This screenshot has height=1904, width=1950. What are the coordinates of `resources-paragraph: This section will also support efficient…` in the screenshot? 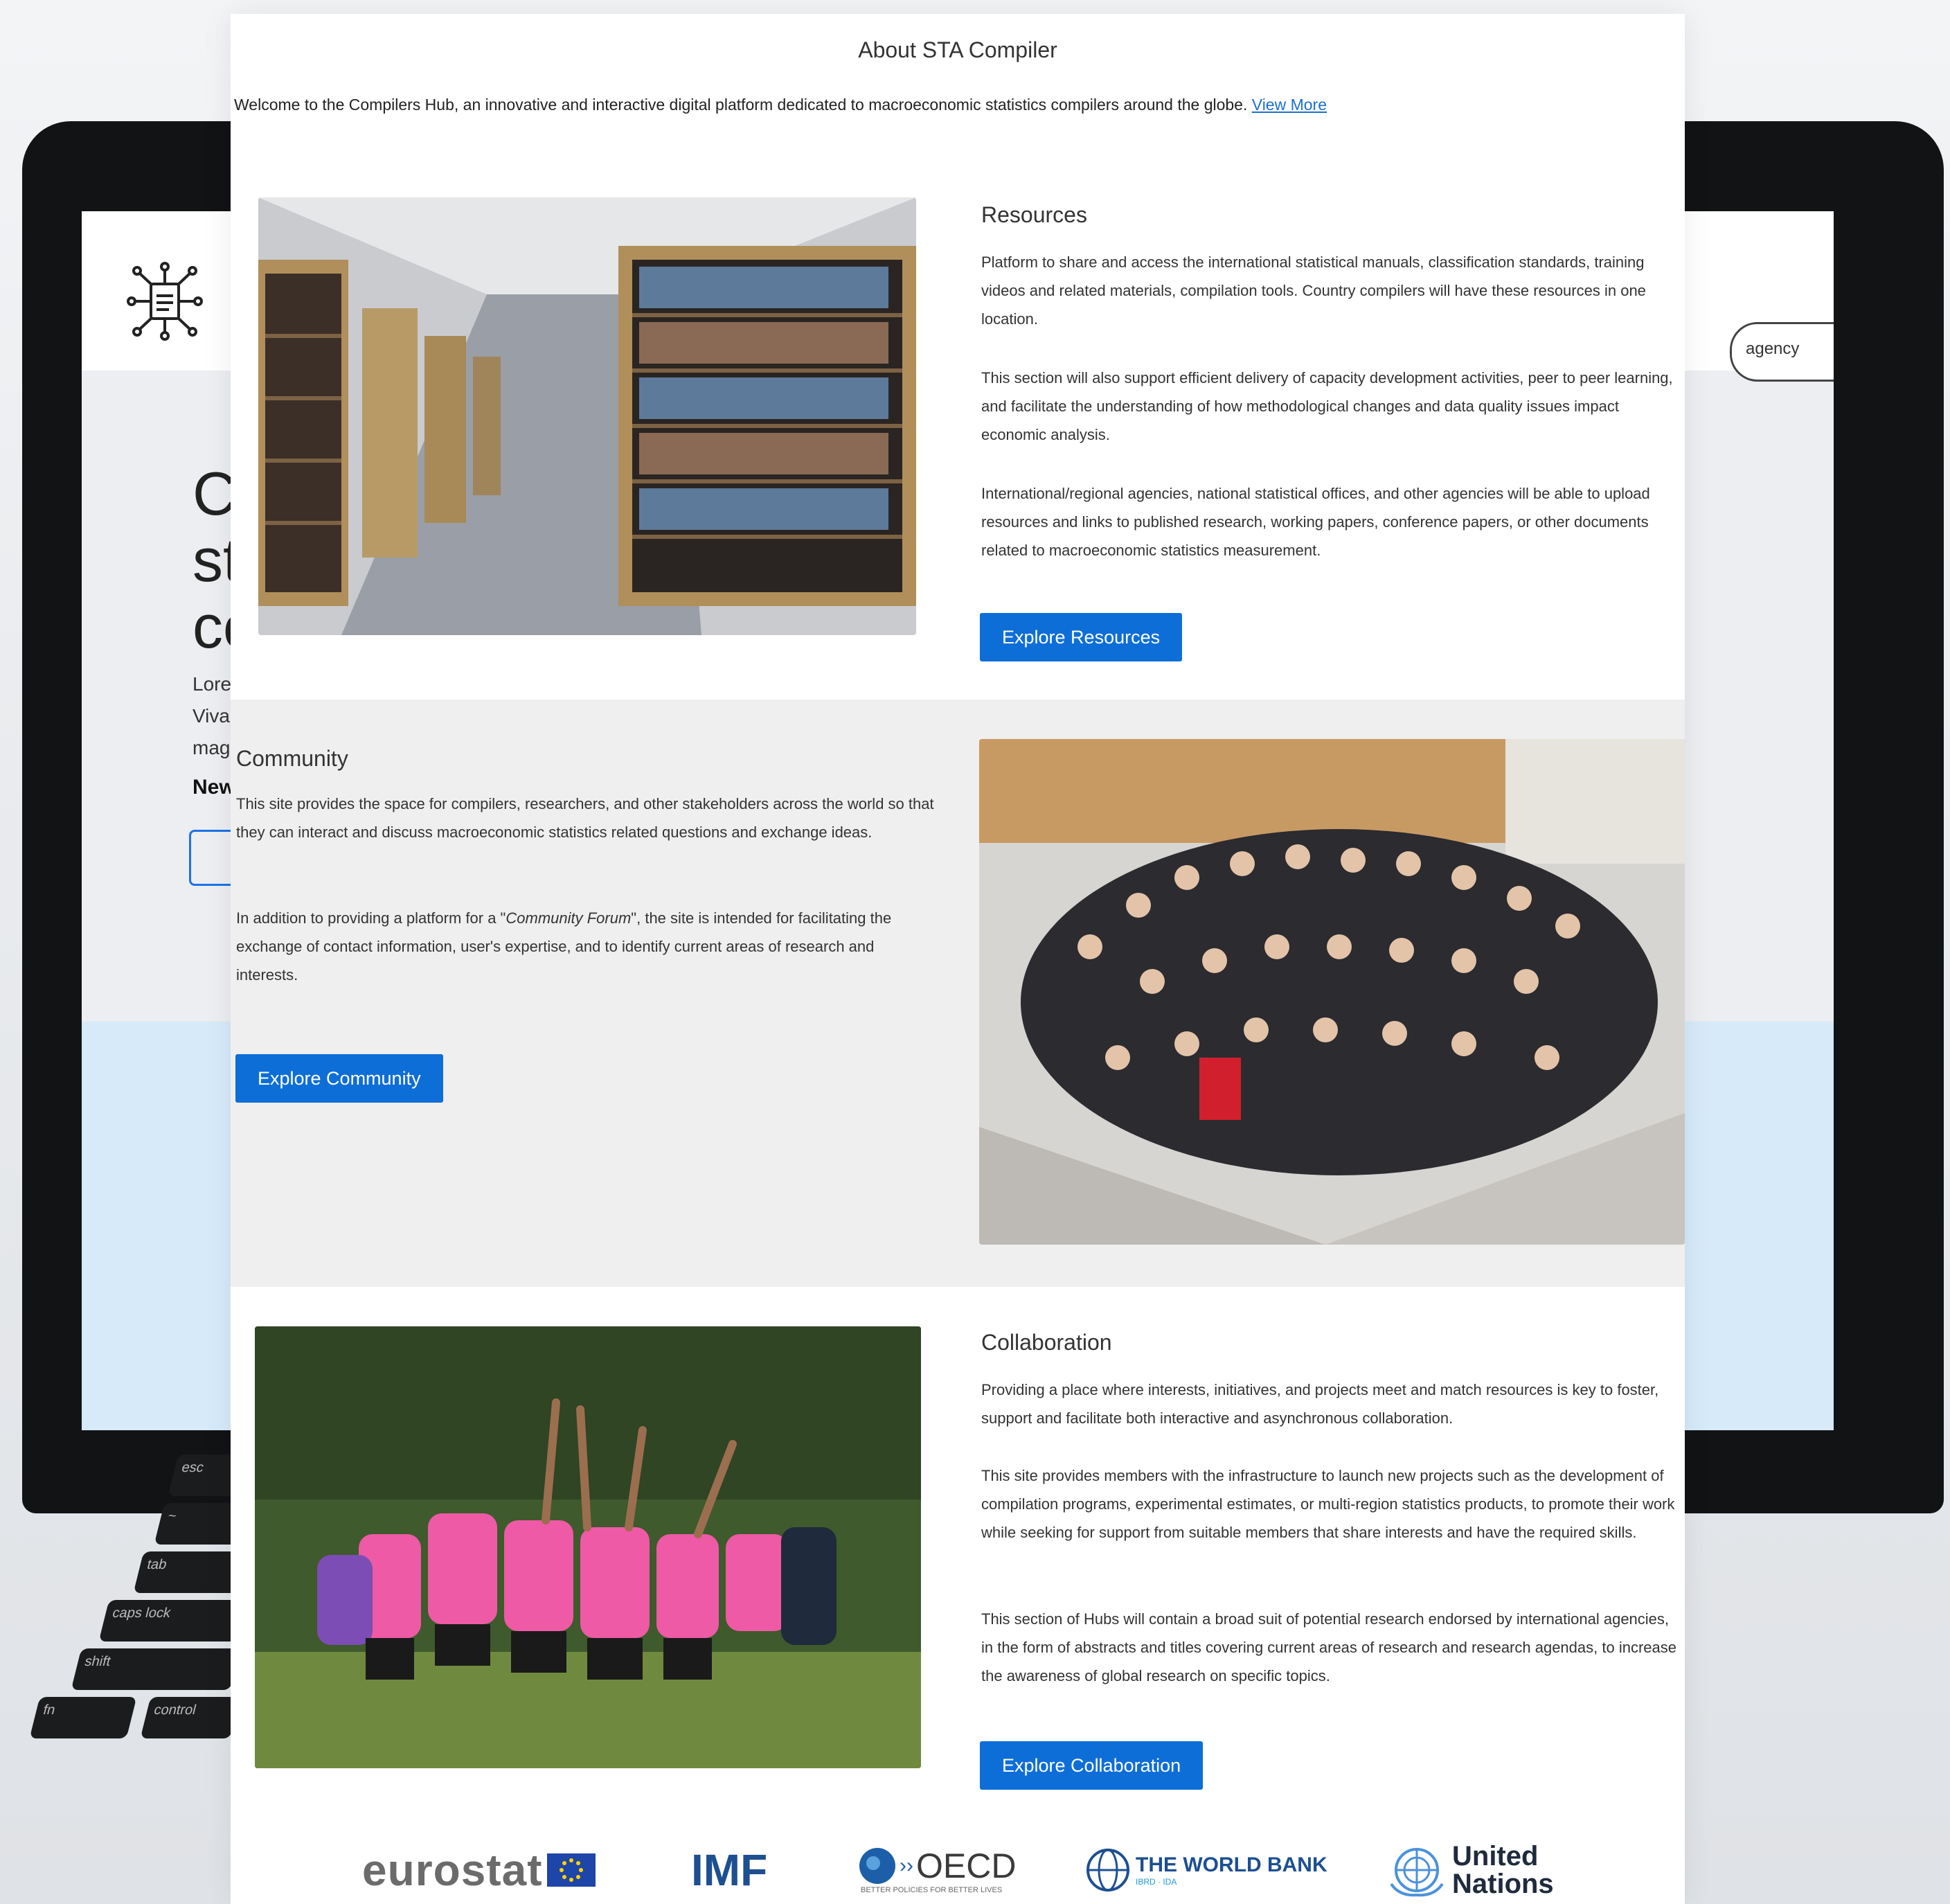 It's located at (1327, 406).